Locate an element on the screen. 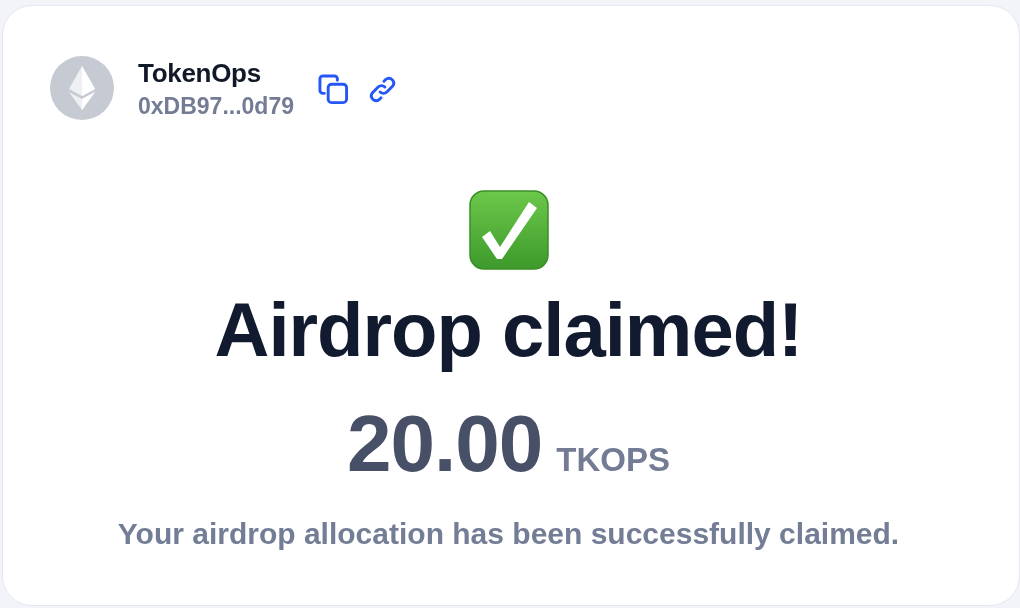 The width and height of the screenshot is (1020, 608). ethereum-icon is located at coordinates (82, 88).